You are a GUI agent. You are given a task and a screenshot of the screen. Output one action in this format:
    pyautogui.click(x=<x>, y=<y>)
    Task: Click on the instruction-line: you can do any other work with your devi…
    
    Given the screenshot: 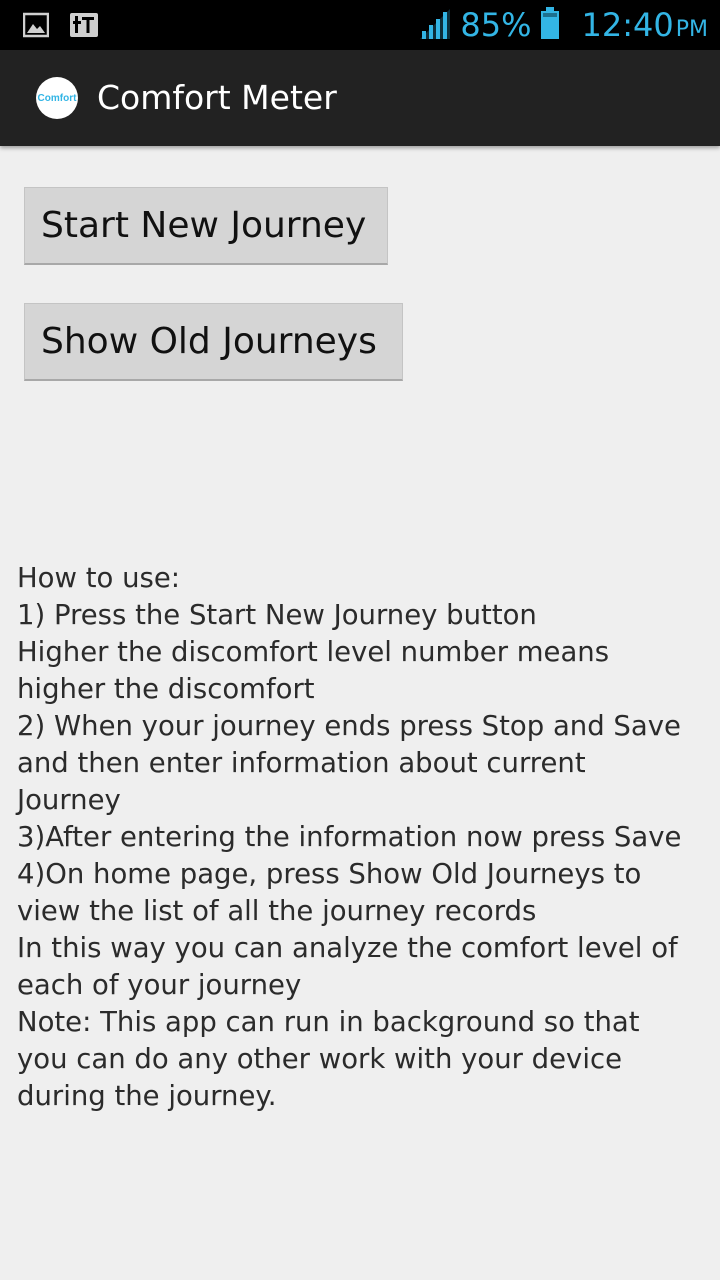 What is the action you would take?
    pyautogui.click(x=320, y=1059)
    